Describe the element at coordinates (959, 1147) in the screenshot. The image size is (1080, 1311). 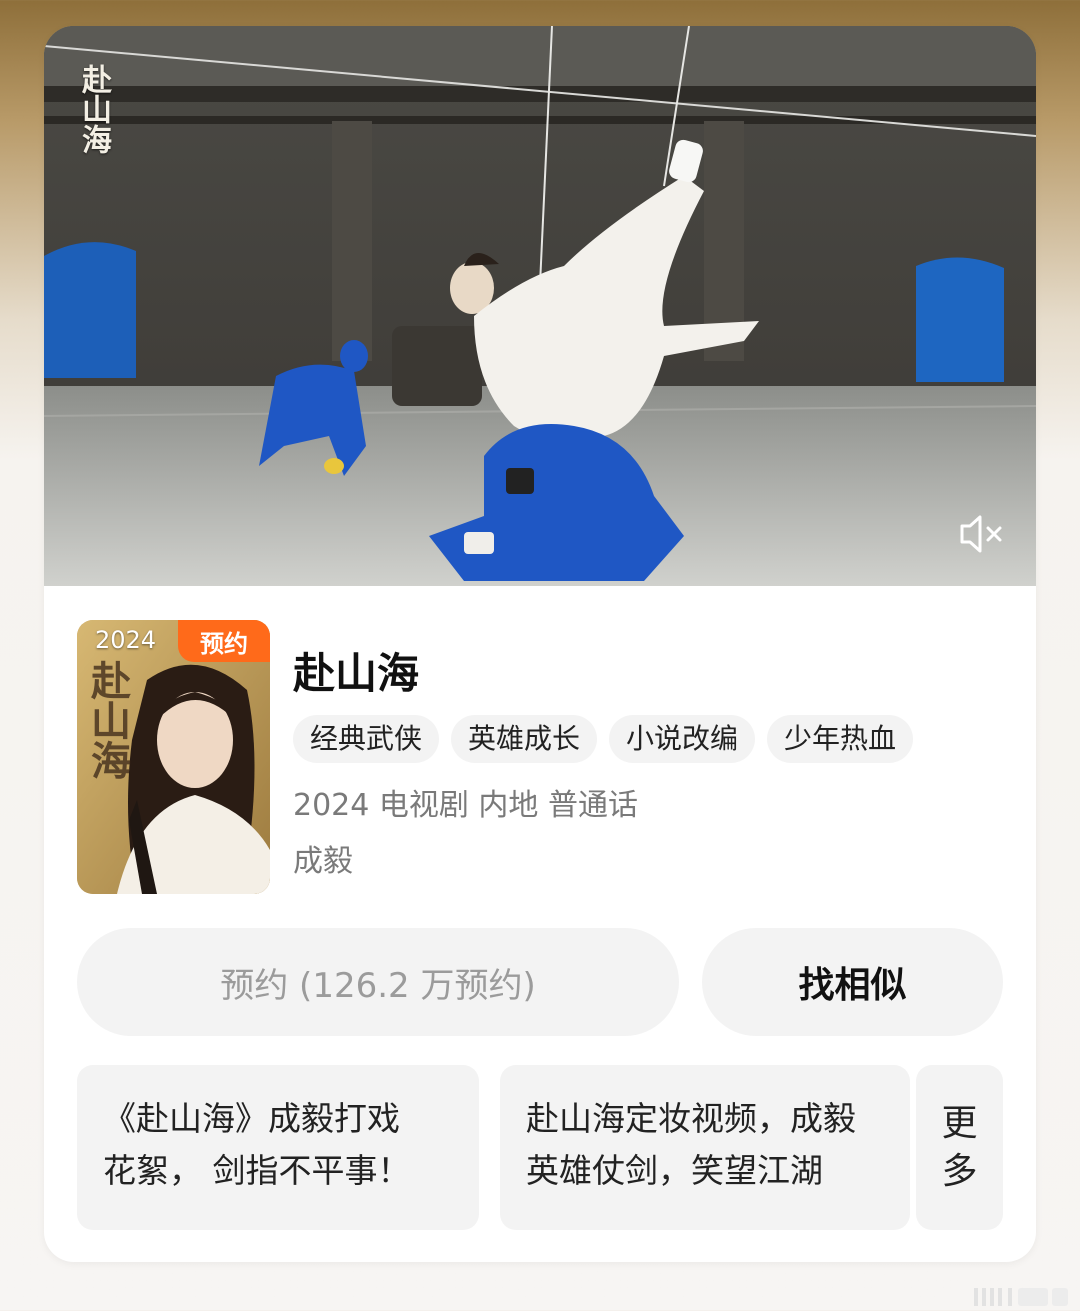
I see `more-button: 更 多` at that location.